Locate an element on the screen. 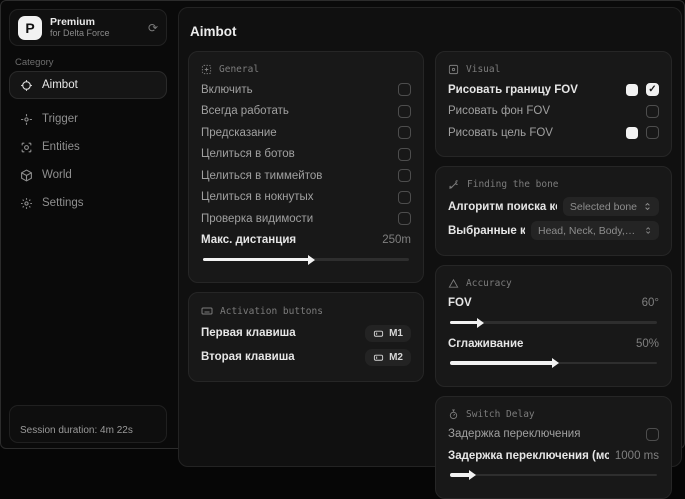 The image size is (685, 499). keybind-label: Первая клавиша is located at coordinates (248, 333).